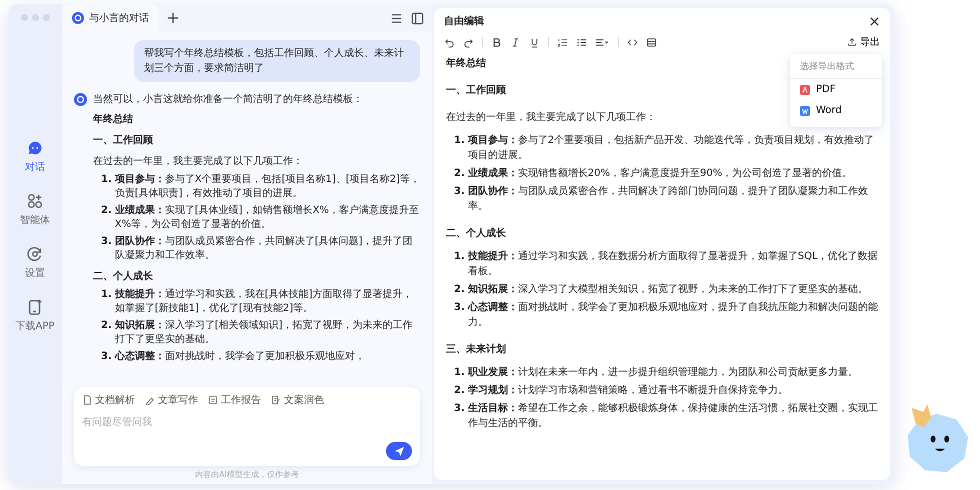 The width and height of the screenshot is (980, 490). What do you see at coordinates (150, 400) in the screenshot?
I see `pen-icon` at bounding box center [150, 400].